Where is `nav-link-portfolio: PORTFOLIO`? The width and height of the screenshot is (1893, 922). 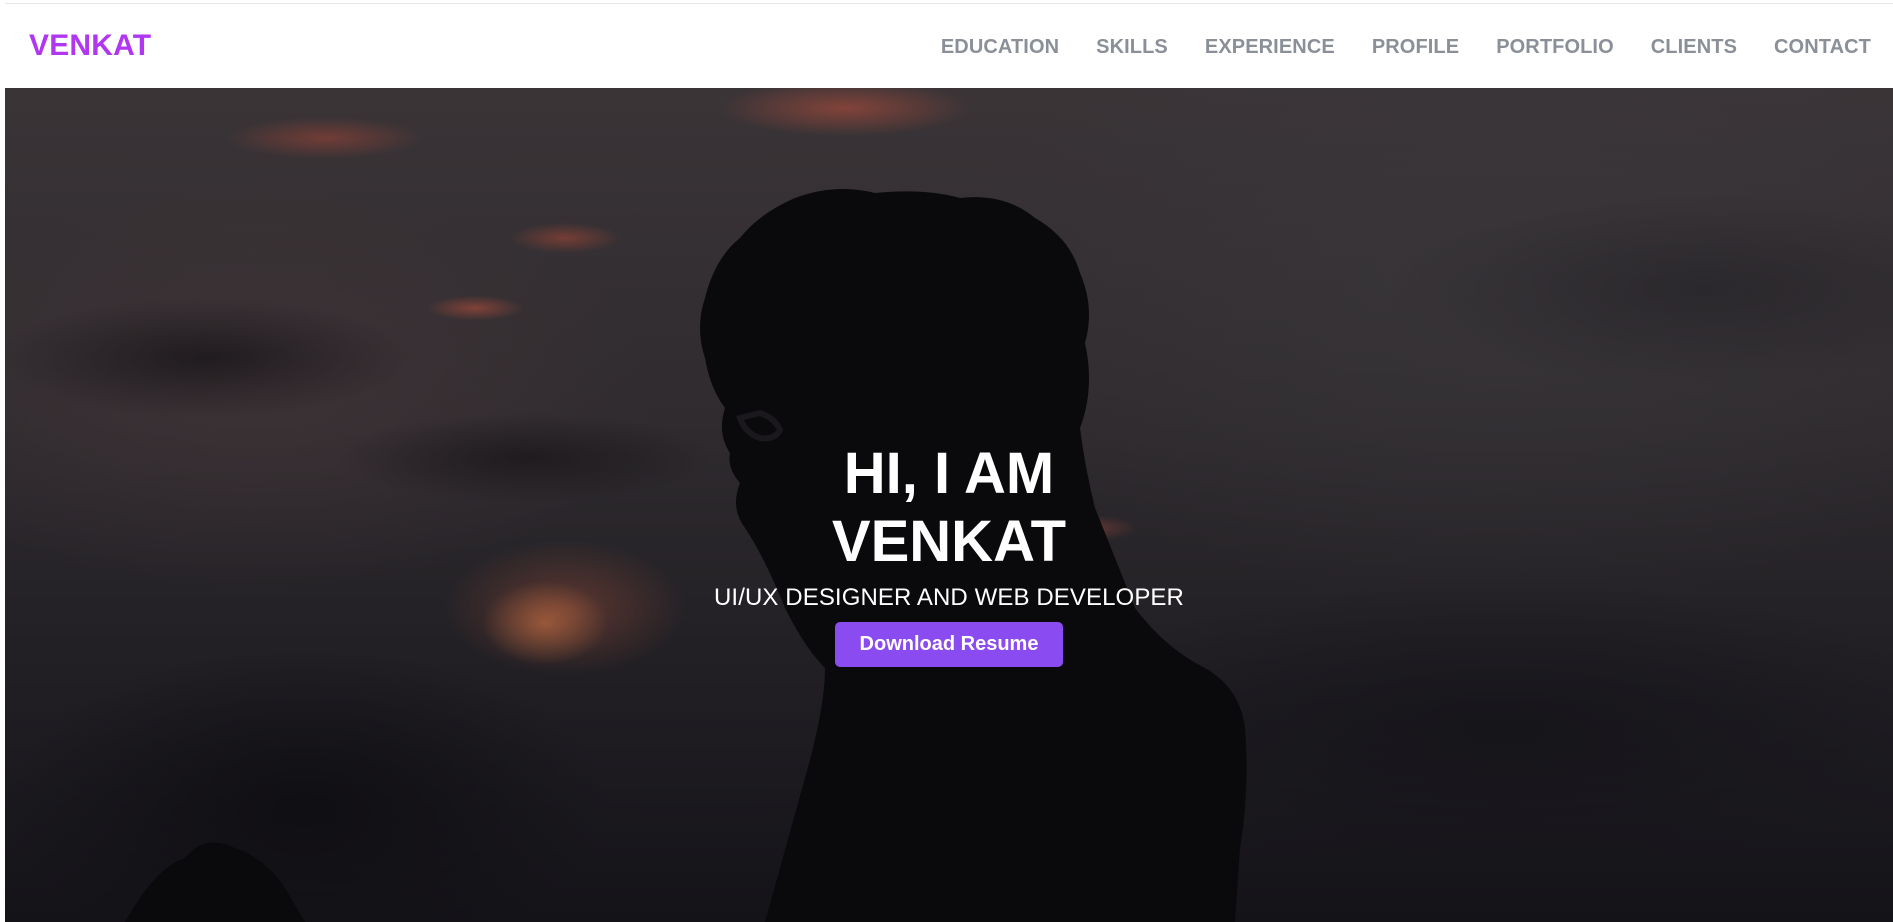 nav-link-portfolio: PORTFOLIO is located at coordinates (1555, 47).